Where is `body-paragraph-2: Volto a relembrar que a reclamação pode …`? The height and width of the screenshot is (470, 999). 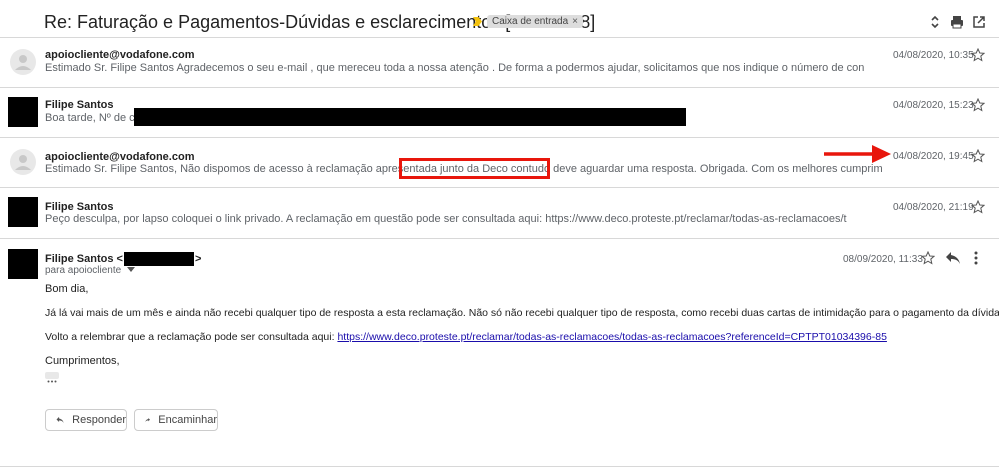
body-paragraph-2: Volto a relembrar que a reclamação pode … is located at coordinates (466, 337).